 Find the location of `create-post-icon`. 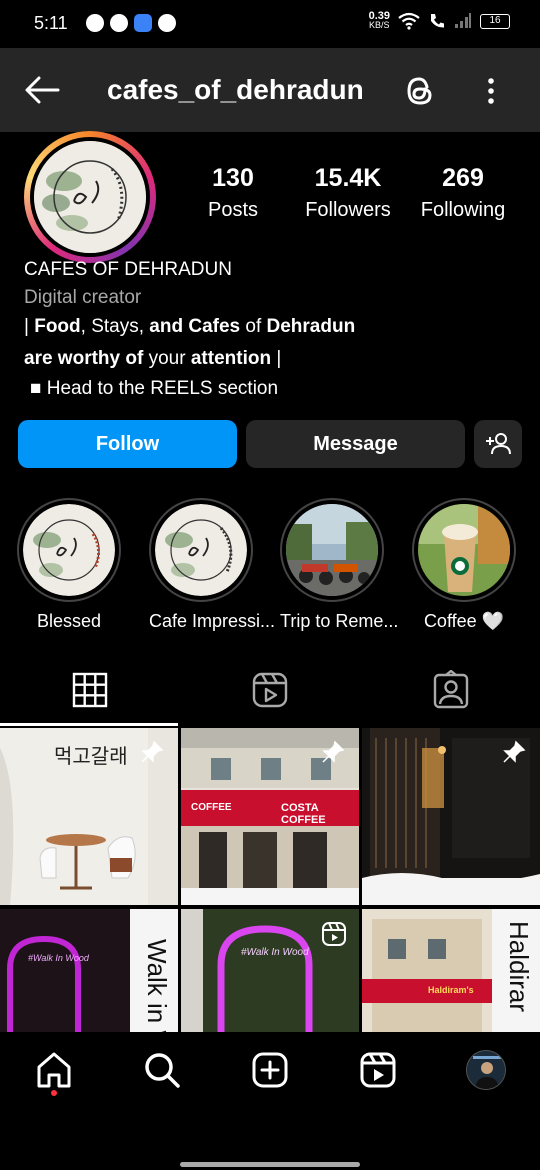

create-post-icon is located at coordinates (270, 1070).